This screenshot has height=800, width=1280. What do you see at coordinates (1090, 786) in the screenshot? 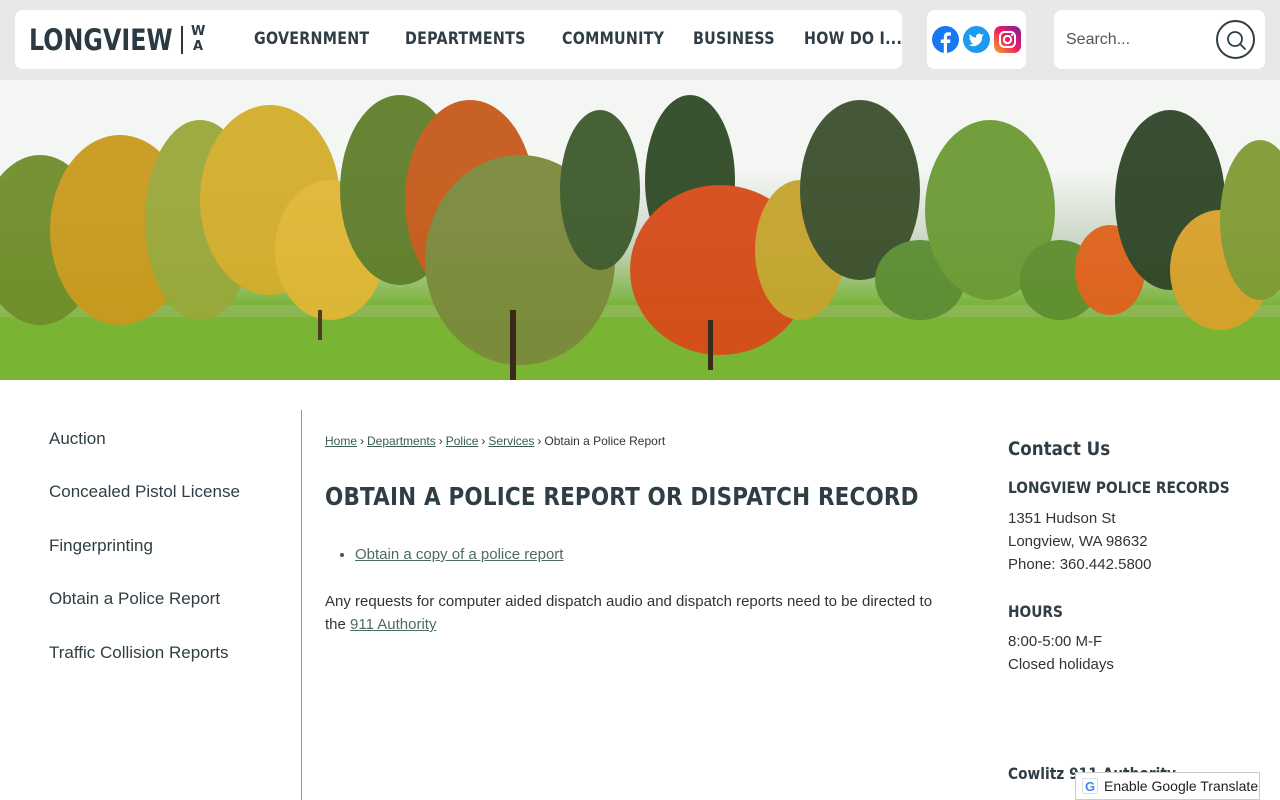
I see `google-icon: G` at bounding box center [1090, 786].